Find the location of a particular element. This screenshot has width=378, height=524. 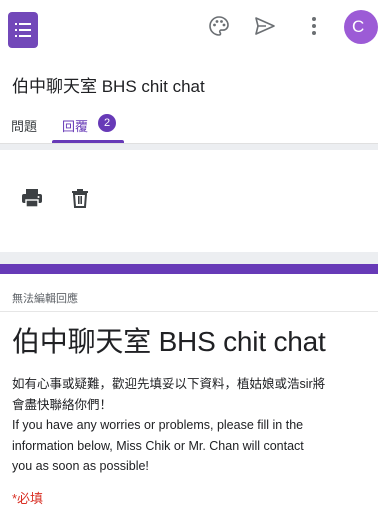

tab-responses: 回覆 is located at coordinates (75, 125).